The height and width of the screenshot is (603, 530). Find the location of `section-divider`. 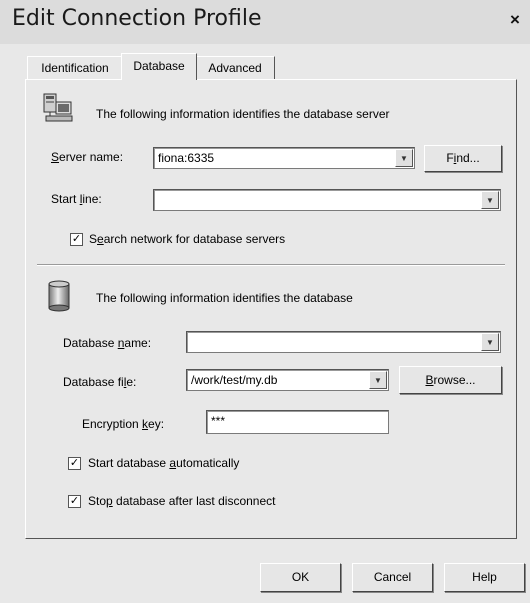

section-divider is located at coordinates (271, 265).